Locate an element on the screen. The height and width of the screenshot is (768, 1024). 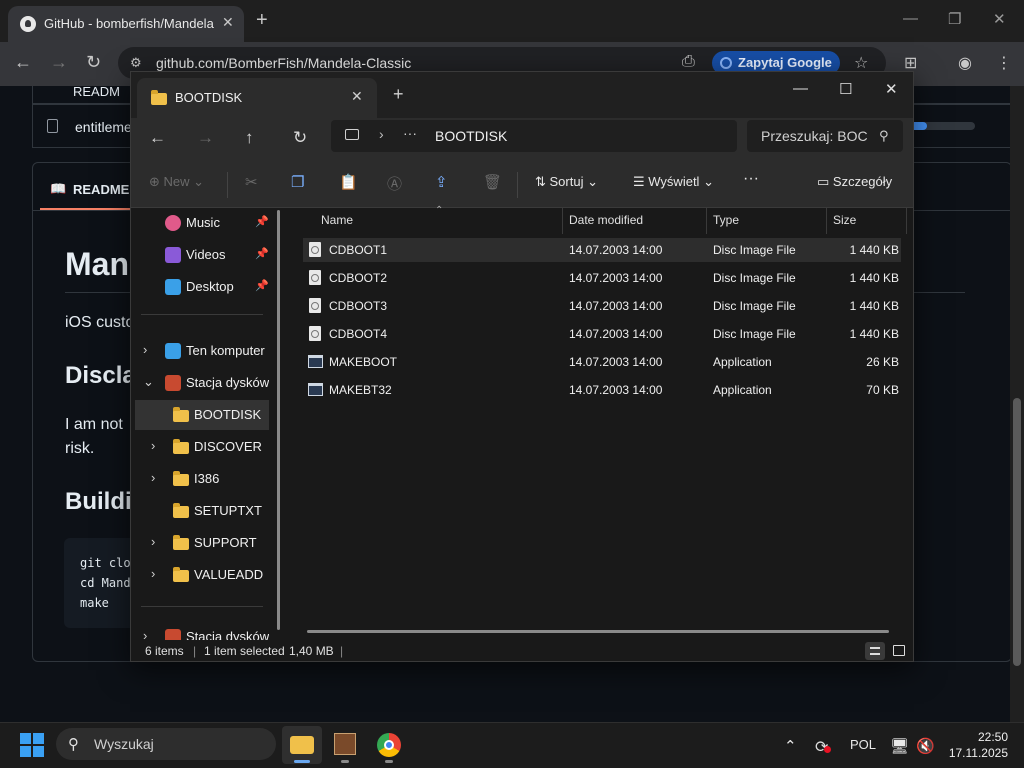
forward-arrow-icon: → is located at coordinates (205, 138).